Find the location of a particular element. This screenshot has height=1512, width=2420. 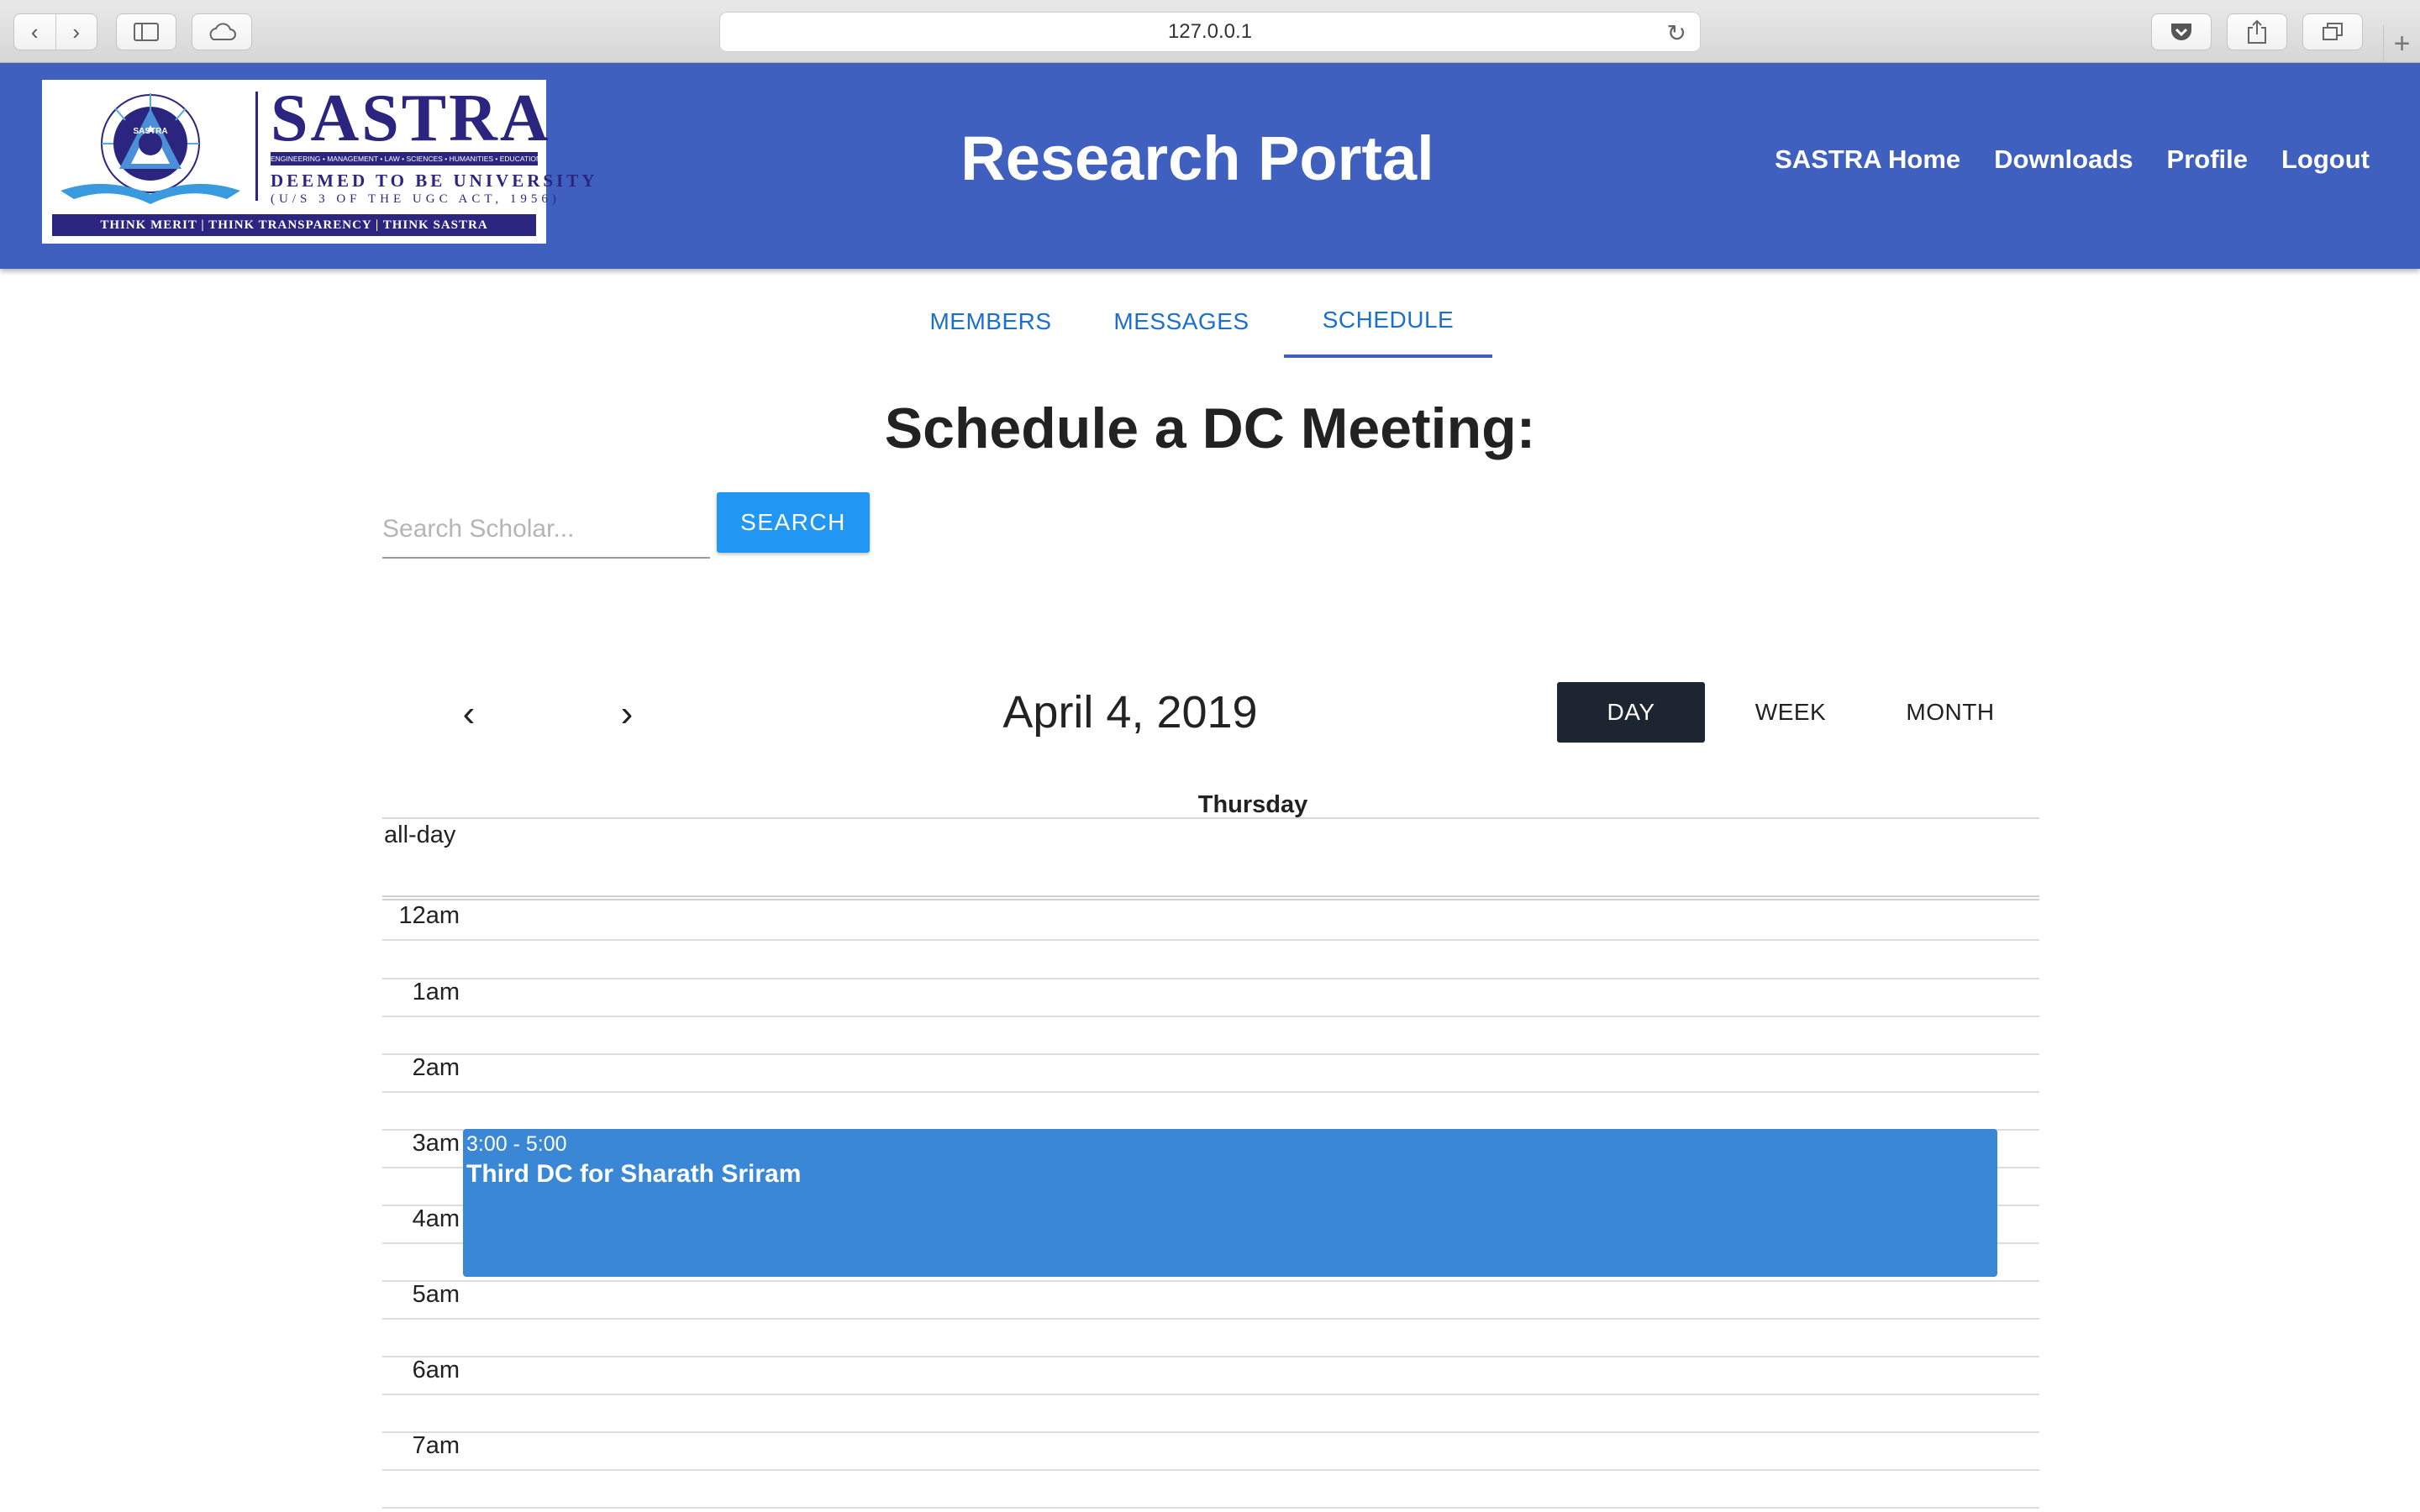

hour-label: 5am is located at coordinates (436, 1294).